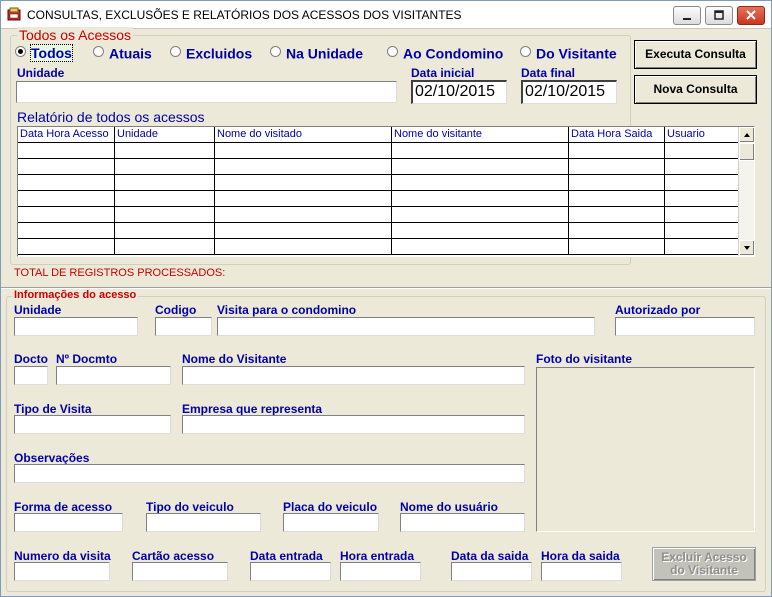  I want to click on column-header: Data Hora Acesso, so click(66, 135).